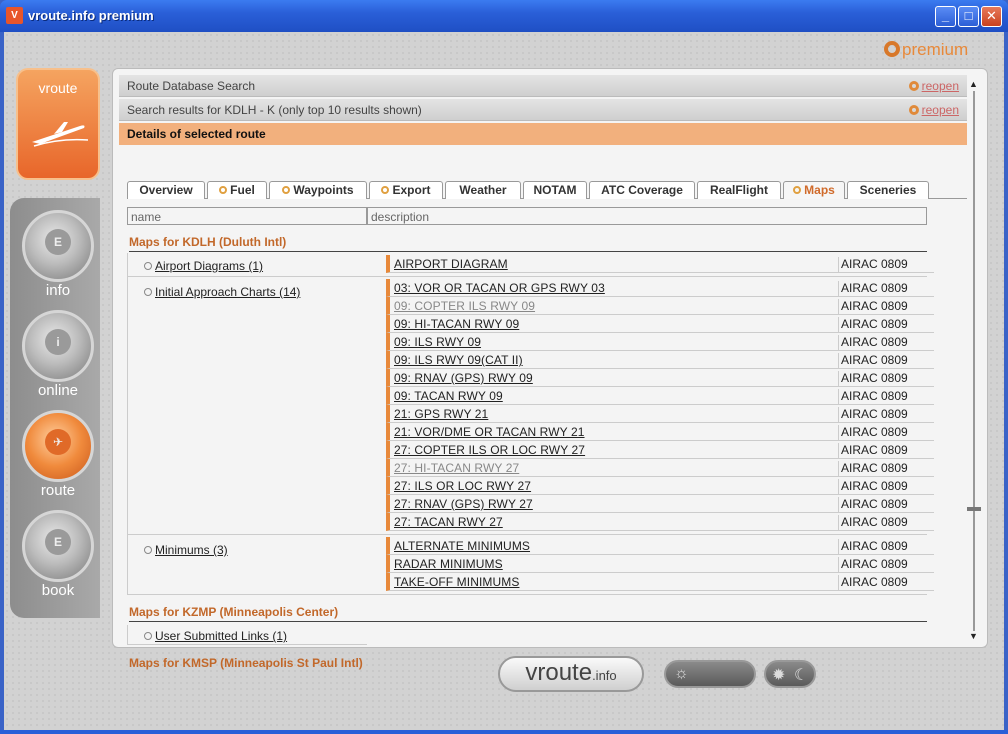  I want to click on description-filter-input: description, so click(647, 216).